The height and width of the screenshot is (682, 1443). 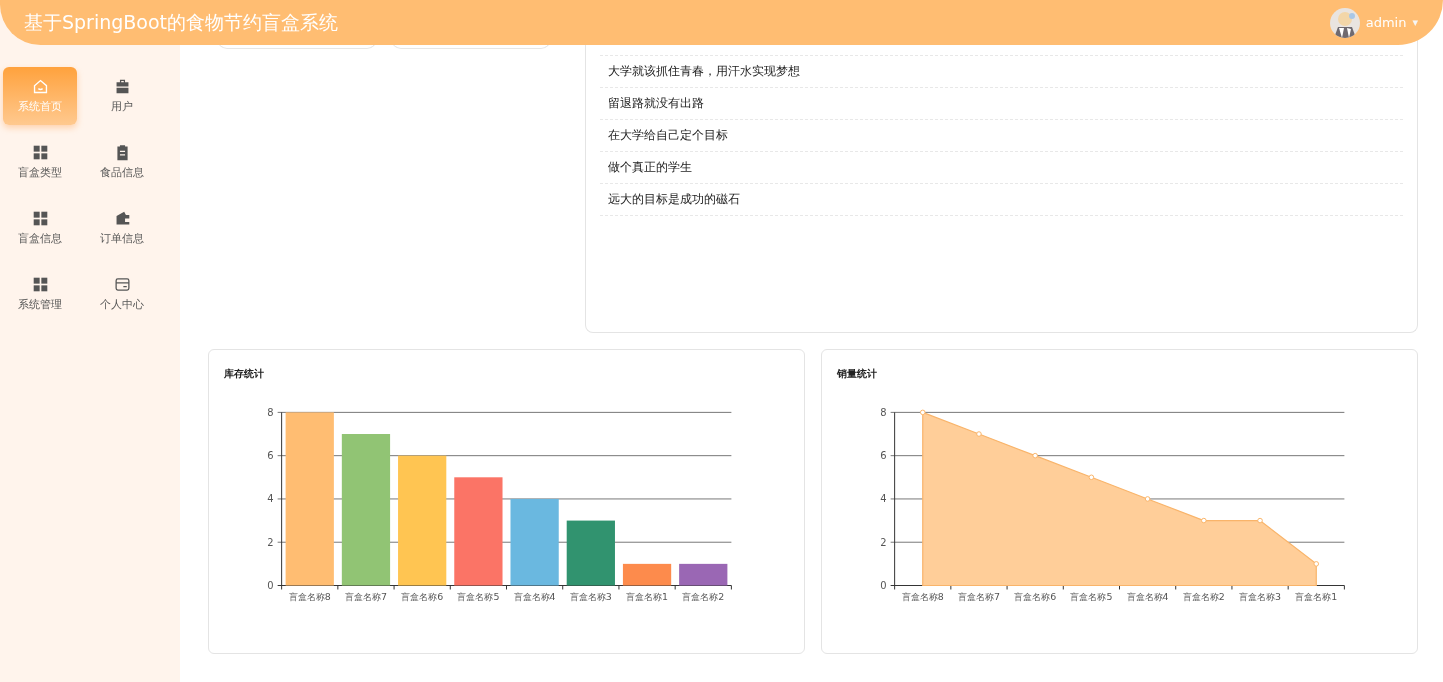 I want to click on chart-title: 销量统计, so click(x=857, y=374).